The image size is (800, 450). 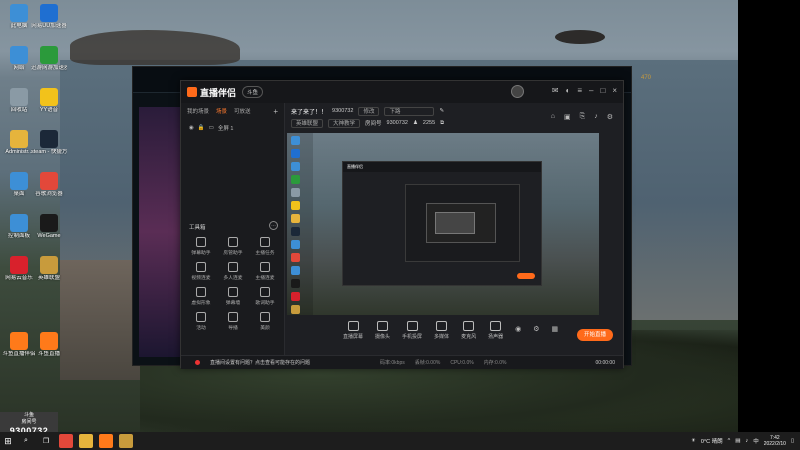 I want to click on scene-label: 全屏 1, so click(x=225, y=129).